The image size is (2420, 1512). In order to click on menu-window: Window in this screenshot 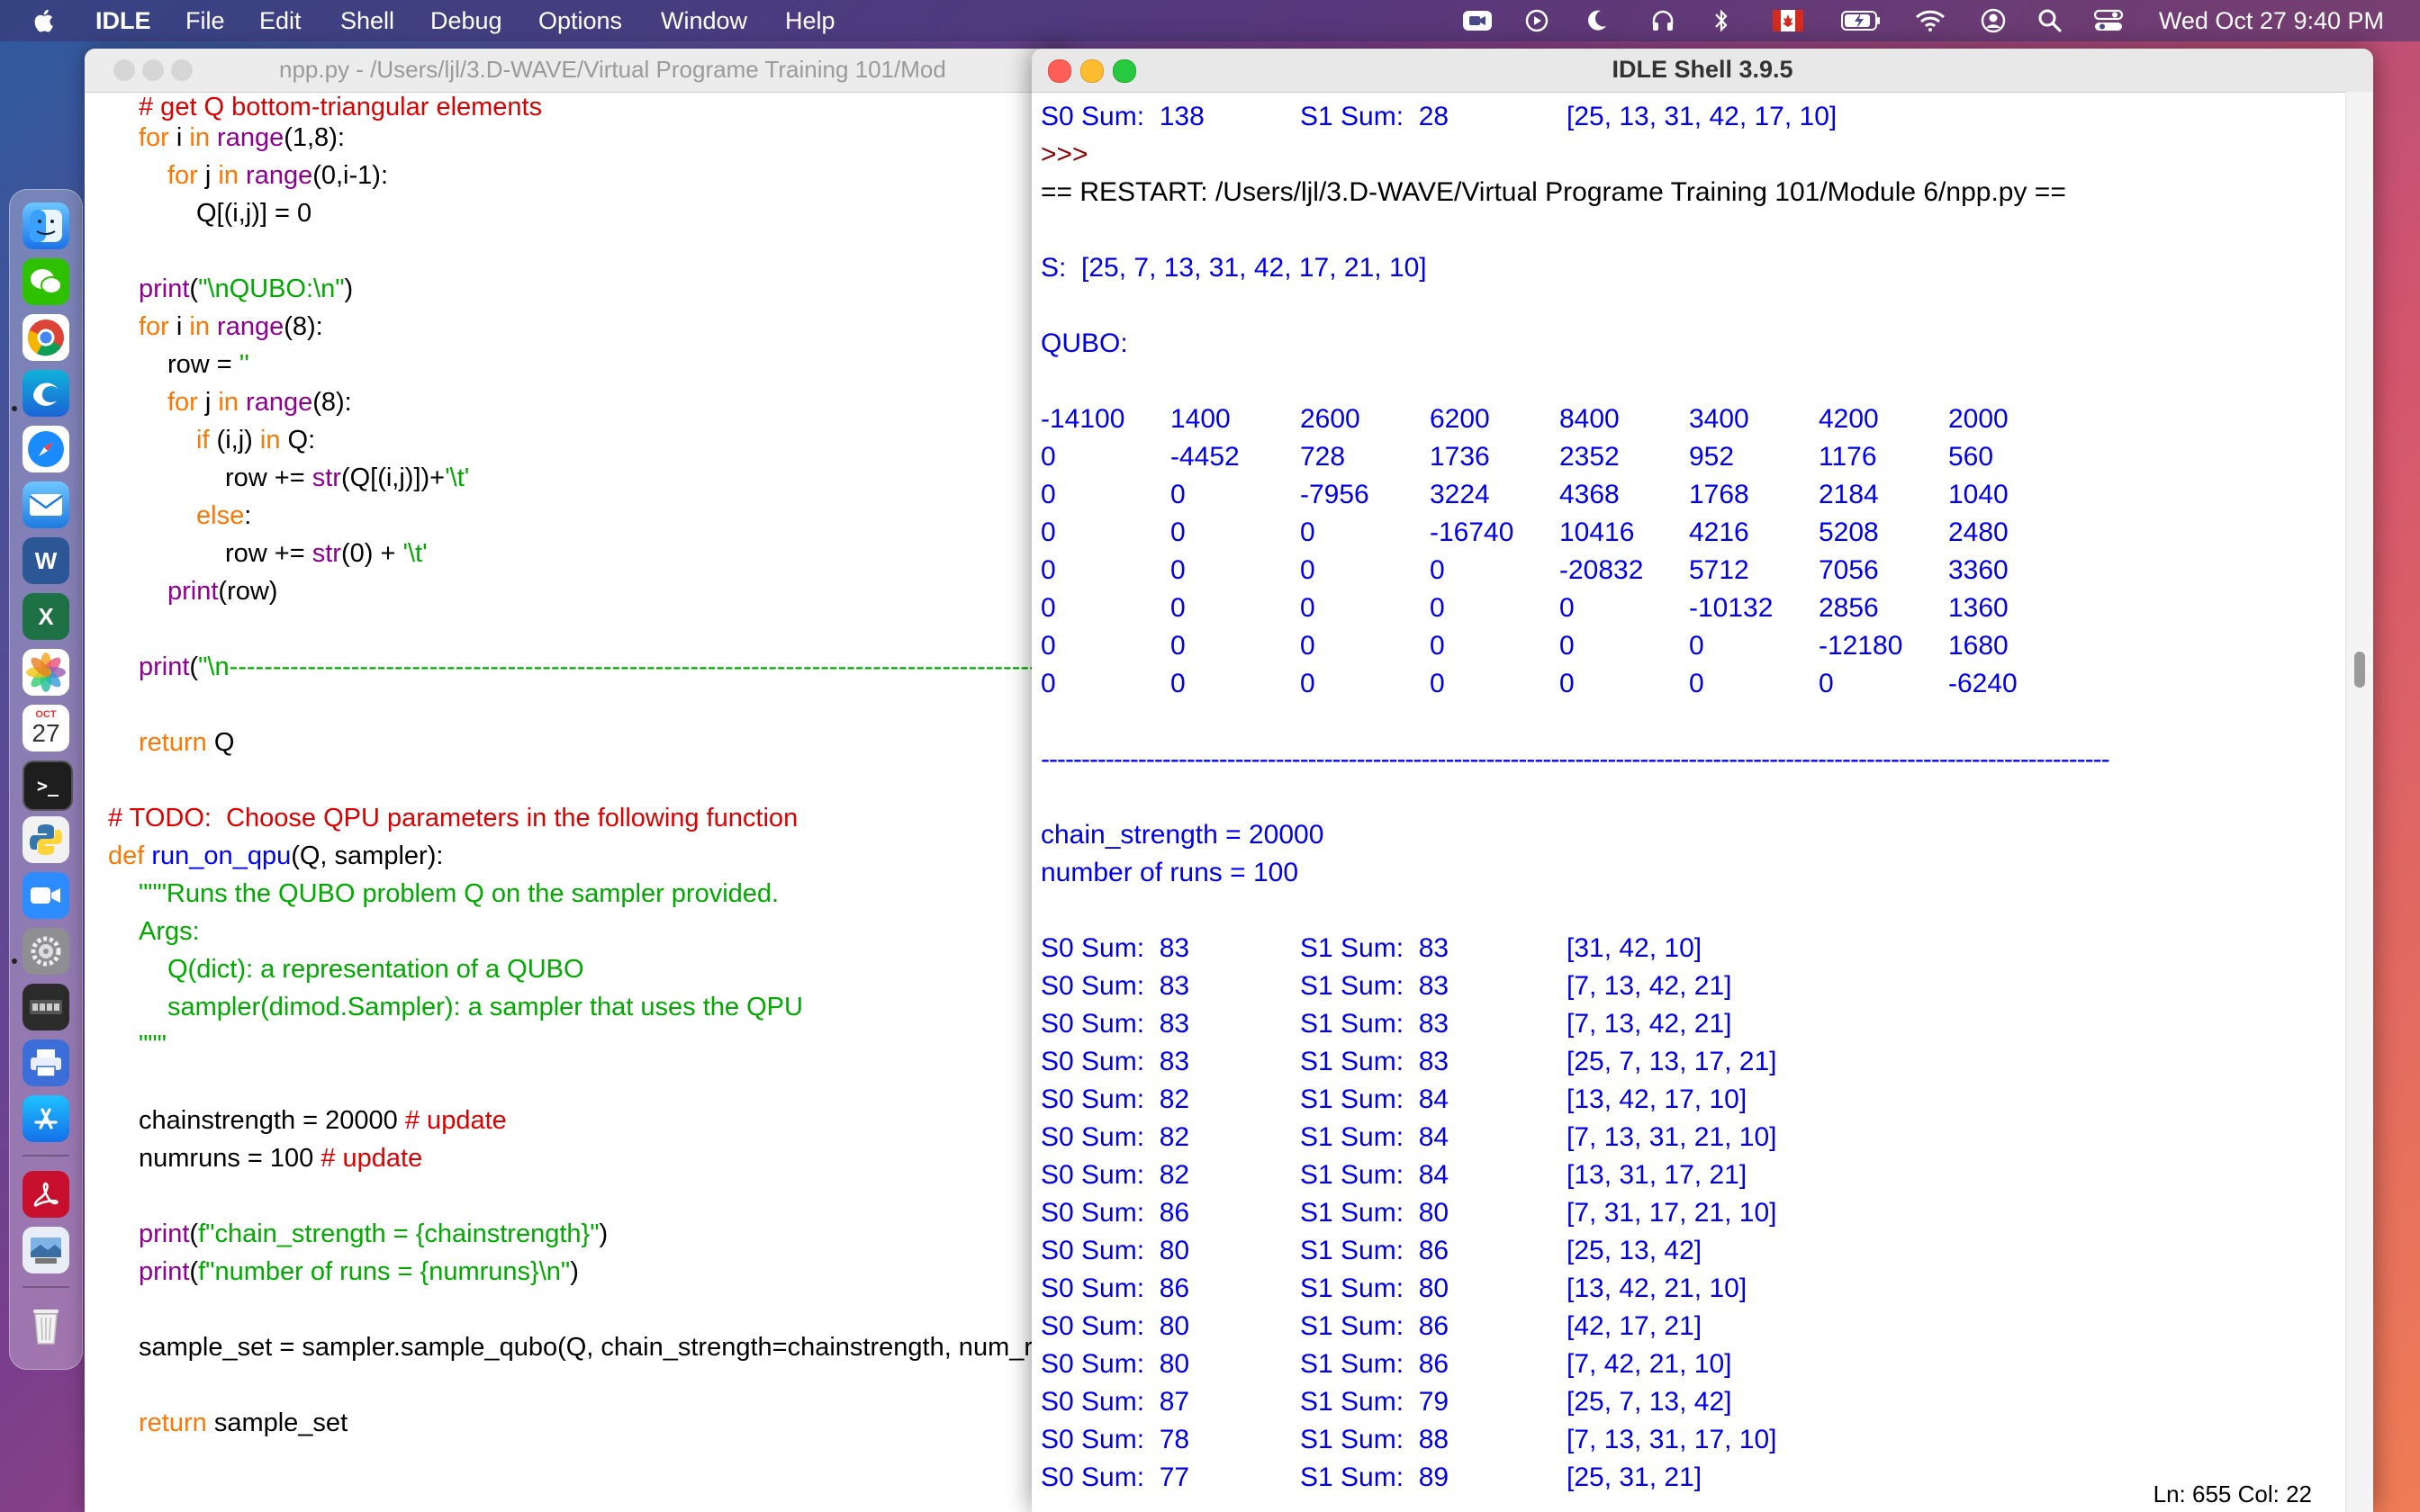, I will do `click(704, 21)`.